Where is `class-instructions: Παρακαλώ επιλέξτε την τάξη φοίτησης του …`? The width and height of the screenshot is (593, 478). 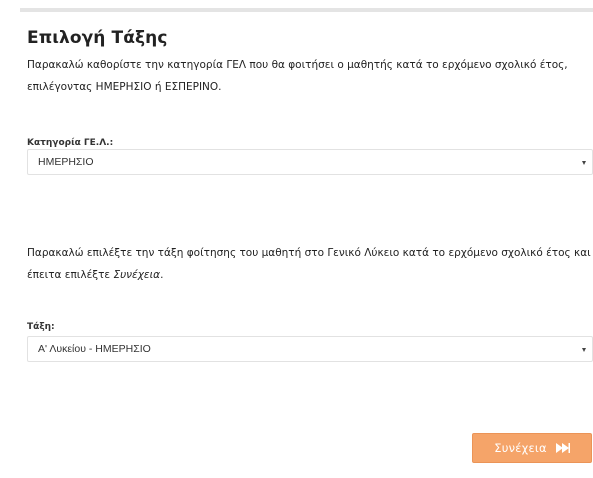 class-instructions: Παρακαλώ επιλέξτε την τάξη φοίτησης του … is located at coordinates (309, 264).